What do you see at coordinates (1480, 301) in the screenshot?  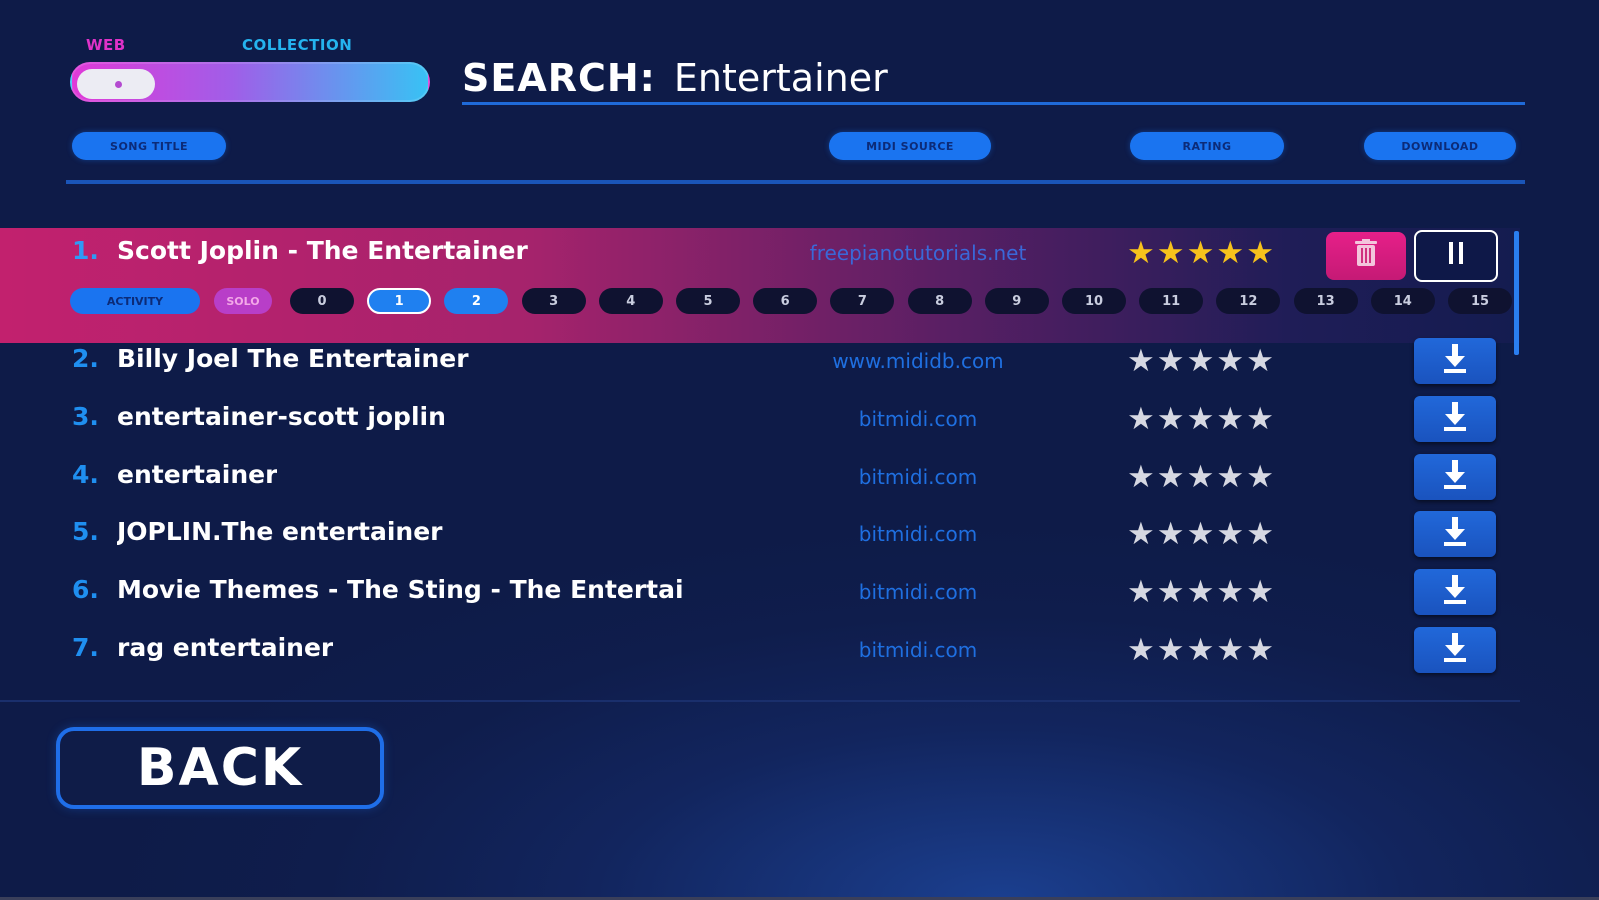 I see `track-15-button: 15` at bounding box center [1480, 301].